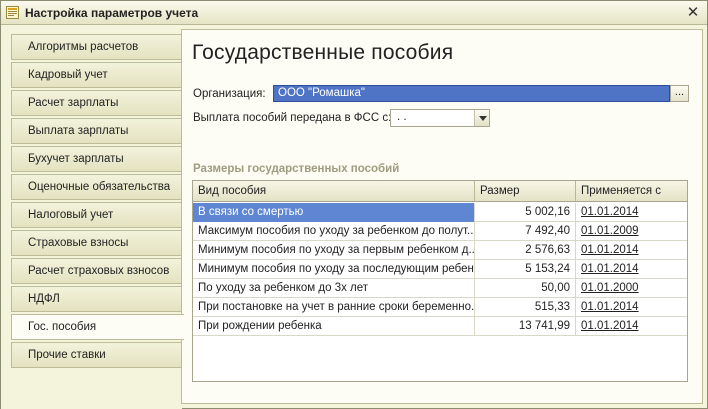 Image resolution: width=708 pixels, height=409 pixels. Describe the element at coordinates (631, 191) in the screenshot. I see `column-header-date: Применяется с` at that location.